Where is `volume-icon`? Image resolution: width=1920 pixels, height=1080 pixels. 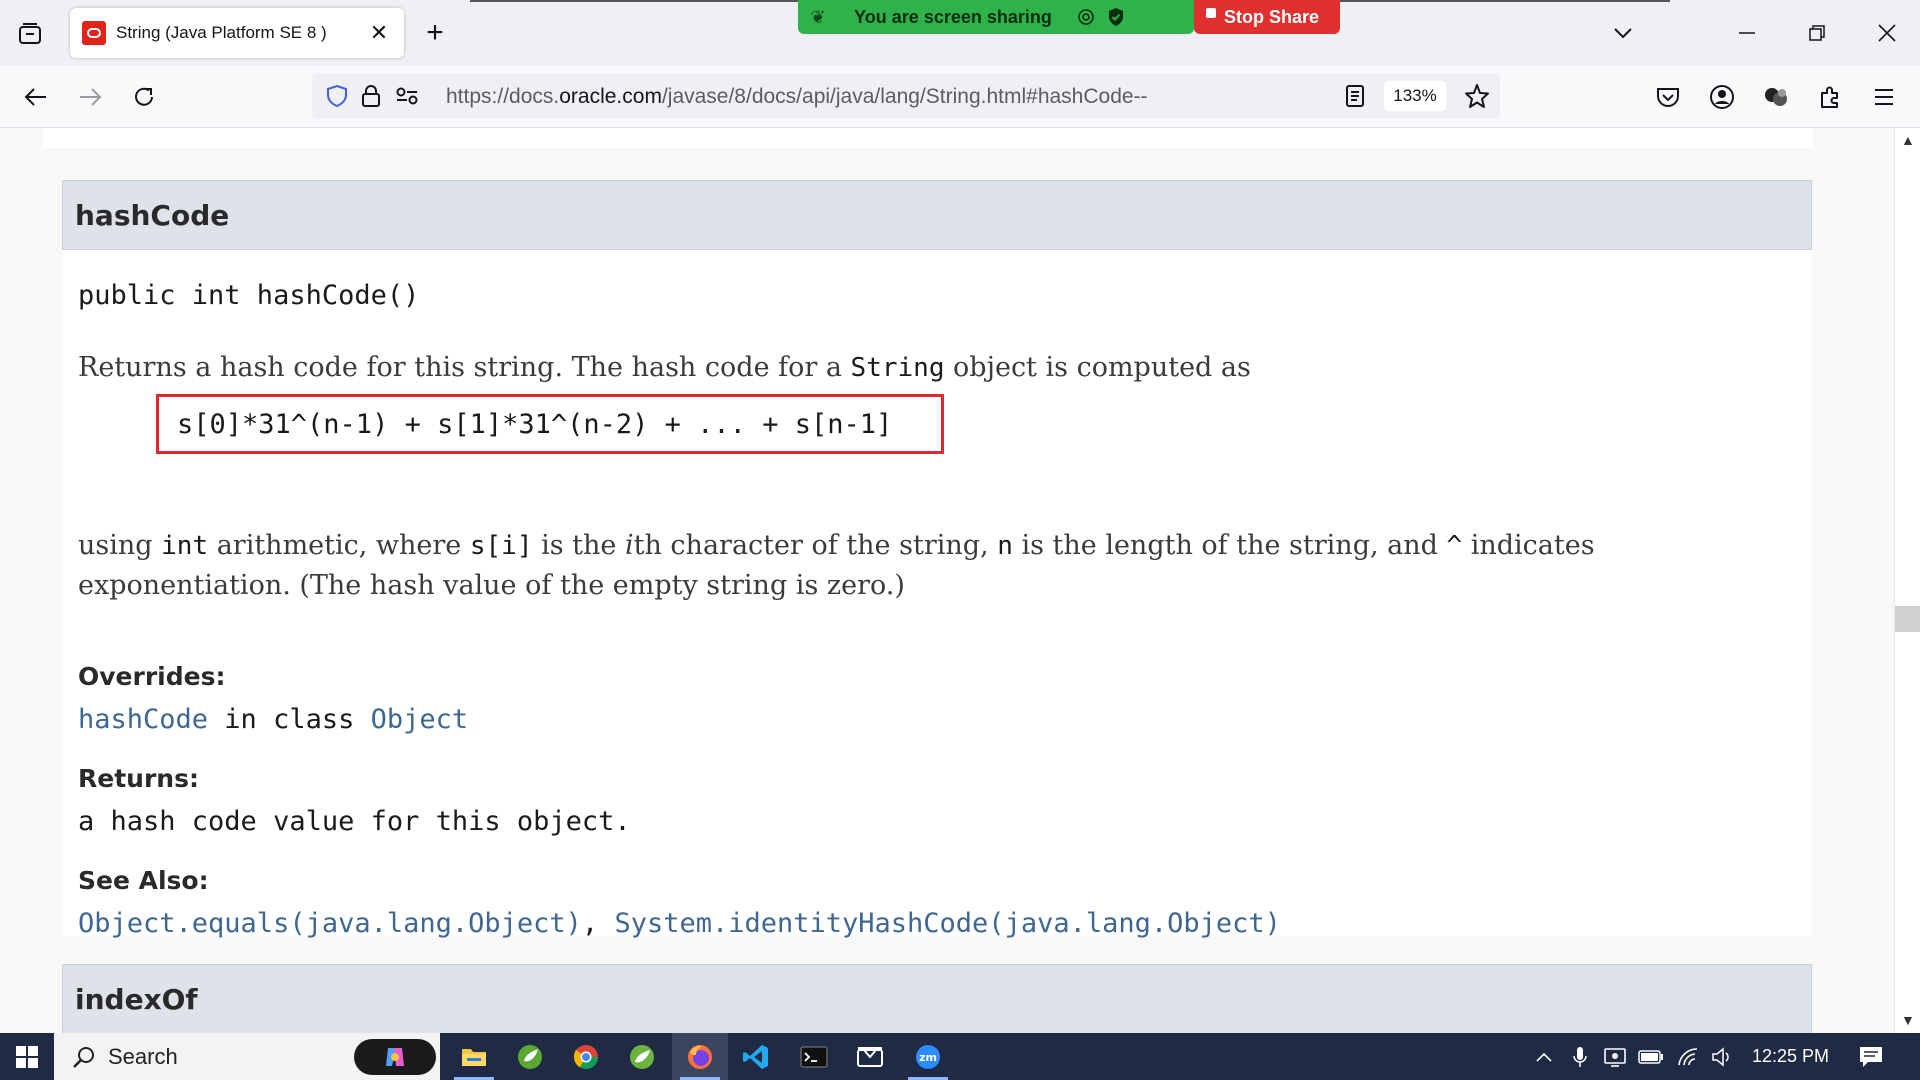 volume-icon is located at coordinates (1723, 1056).